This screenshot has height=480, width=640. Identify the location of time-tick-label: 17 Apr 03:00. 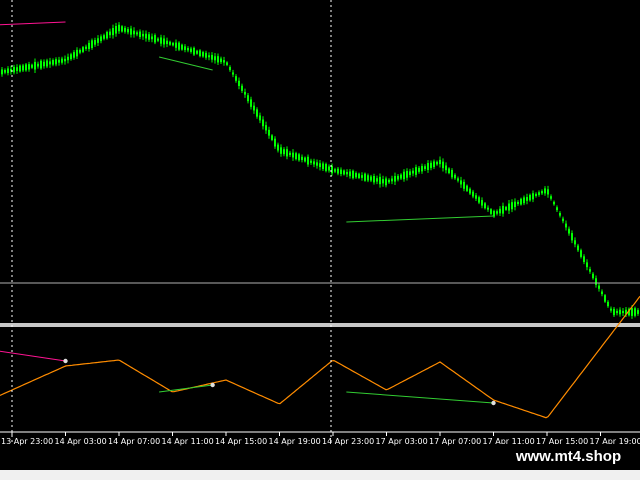
(402, 441).